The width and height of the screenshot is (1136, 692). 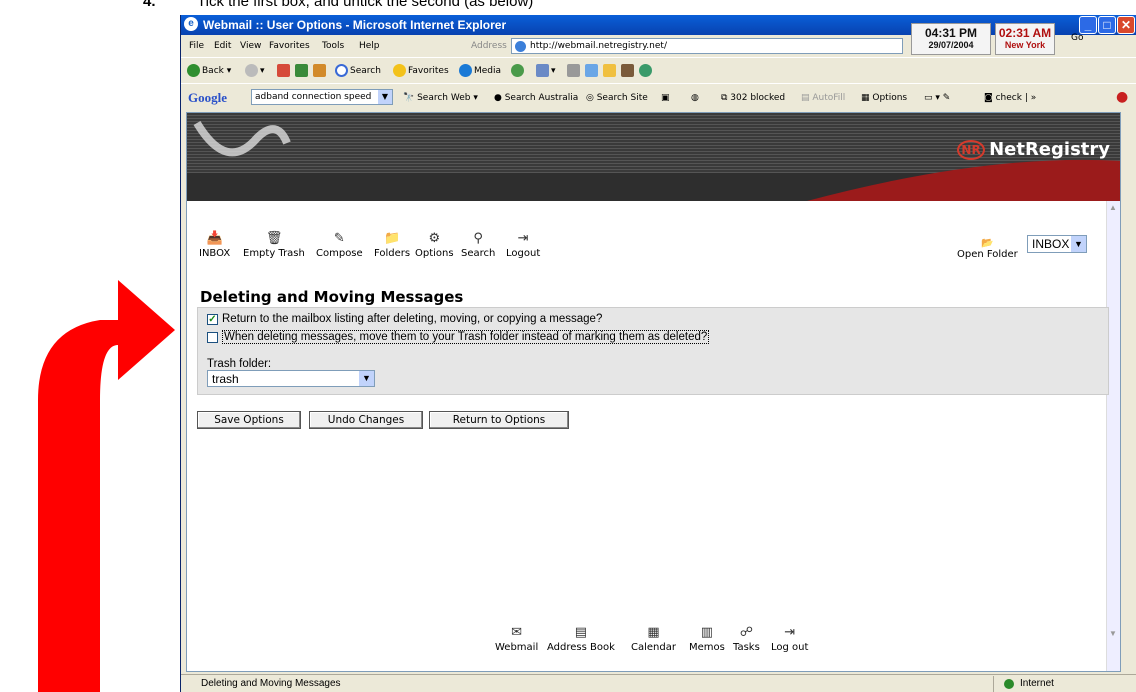 I want to click on nav-inbox: 📥 INBOX, so click(x=214, y=245).